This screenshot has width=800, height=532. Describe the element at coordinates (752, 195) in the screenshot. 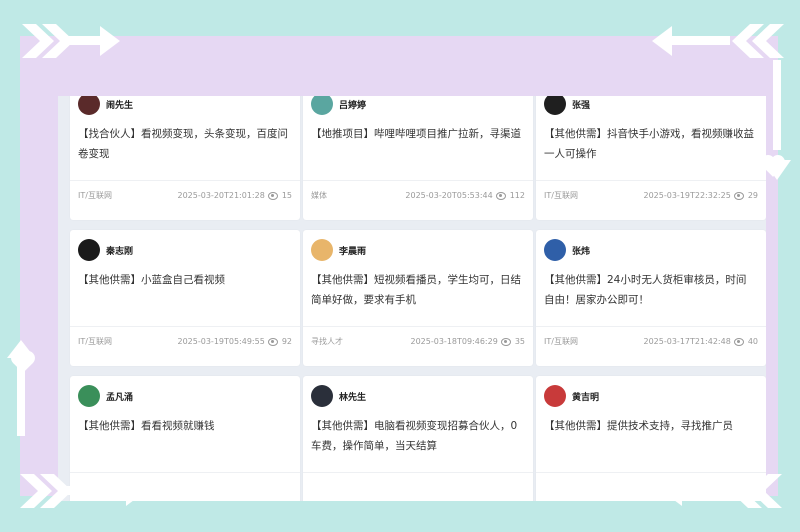

I see `view-count: 29` at that location.